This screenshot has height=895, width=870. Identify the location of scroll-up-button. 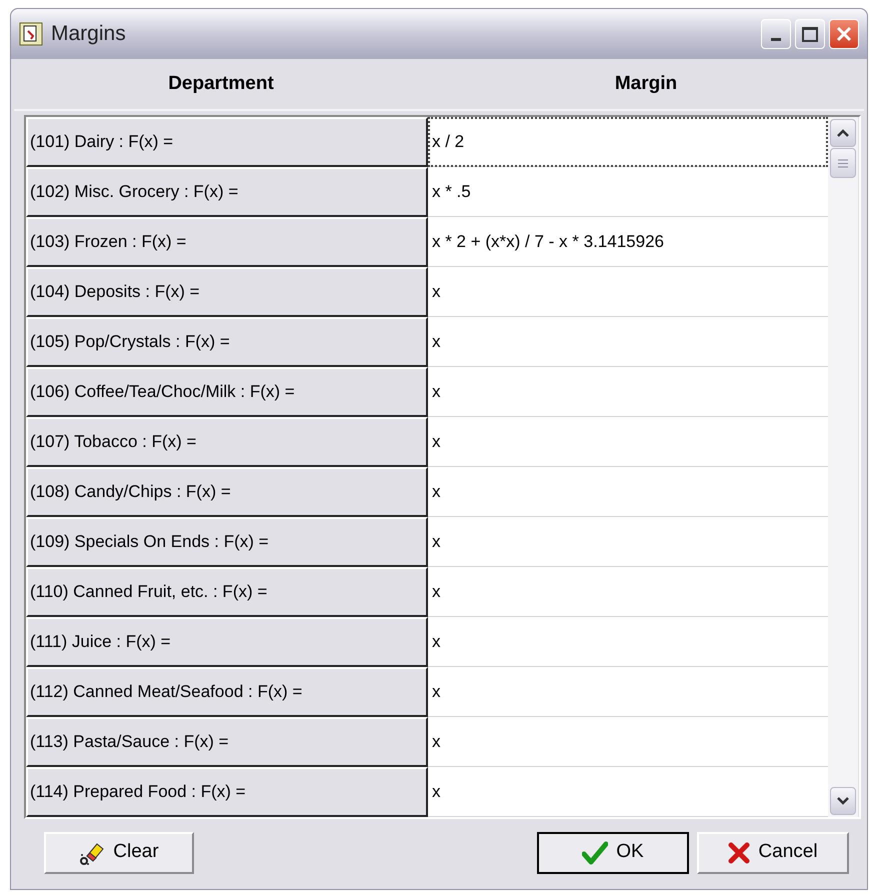
(843, 133).